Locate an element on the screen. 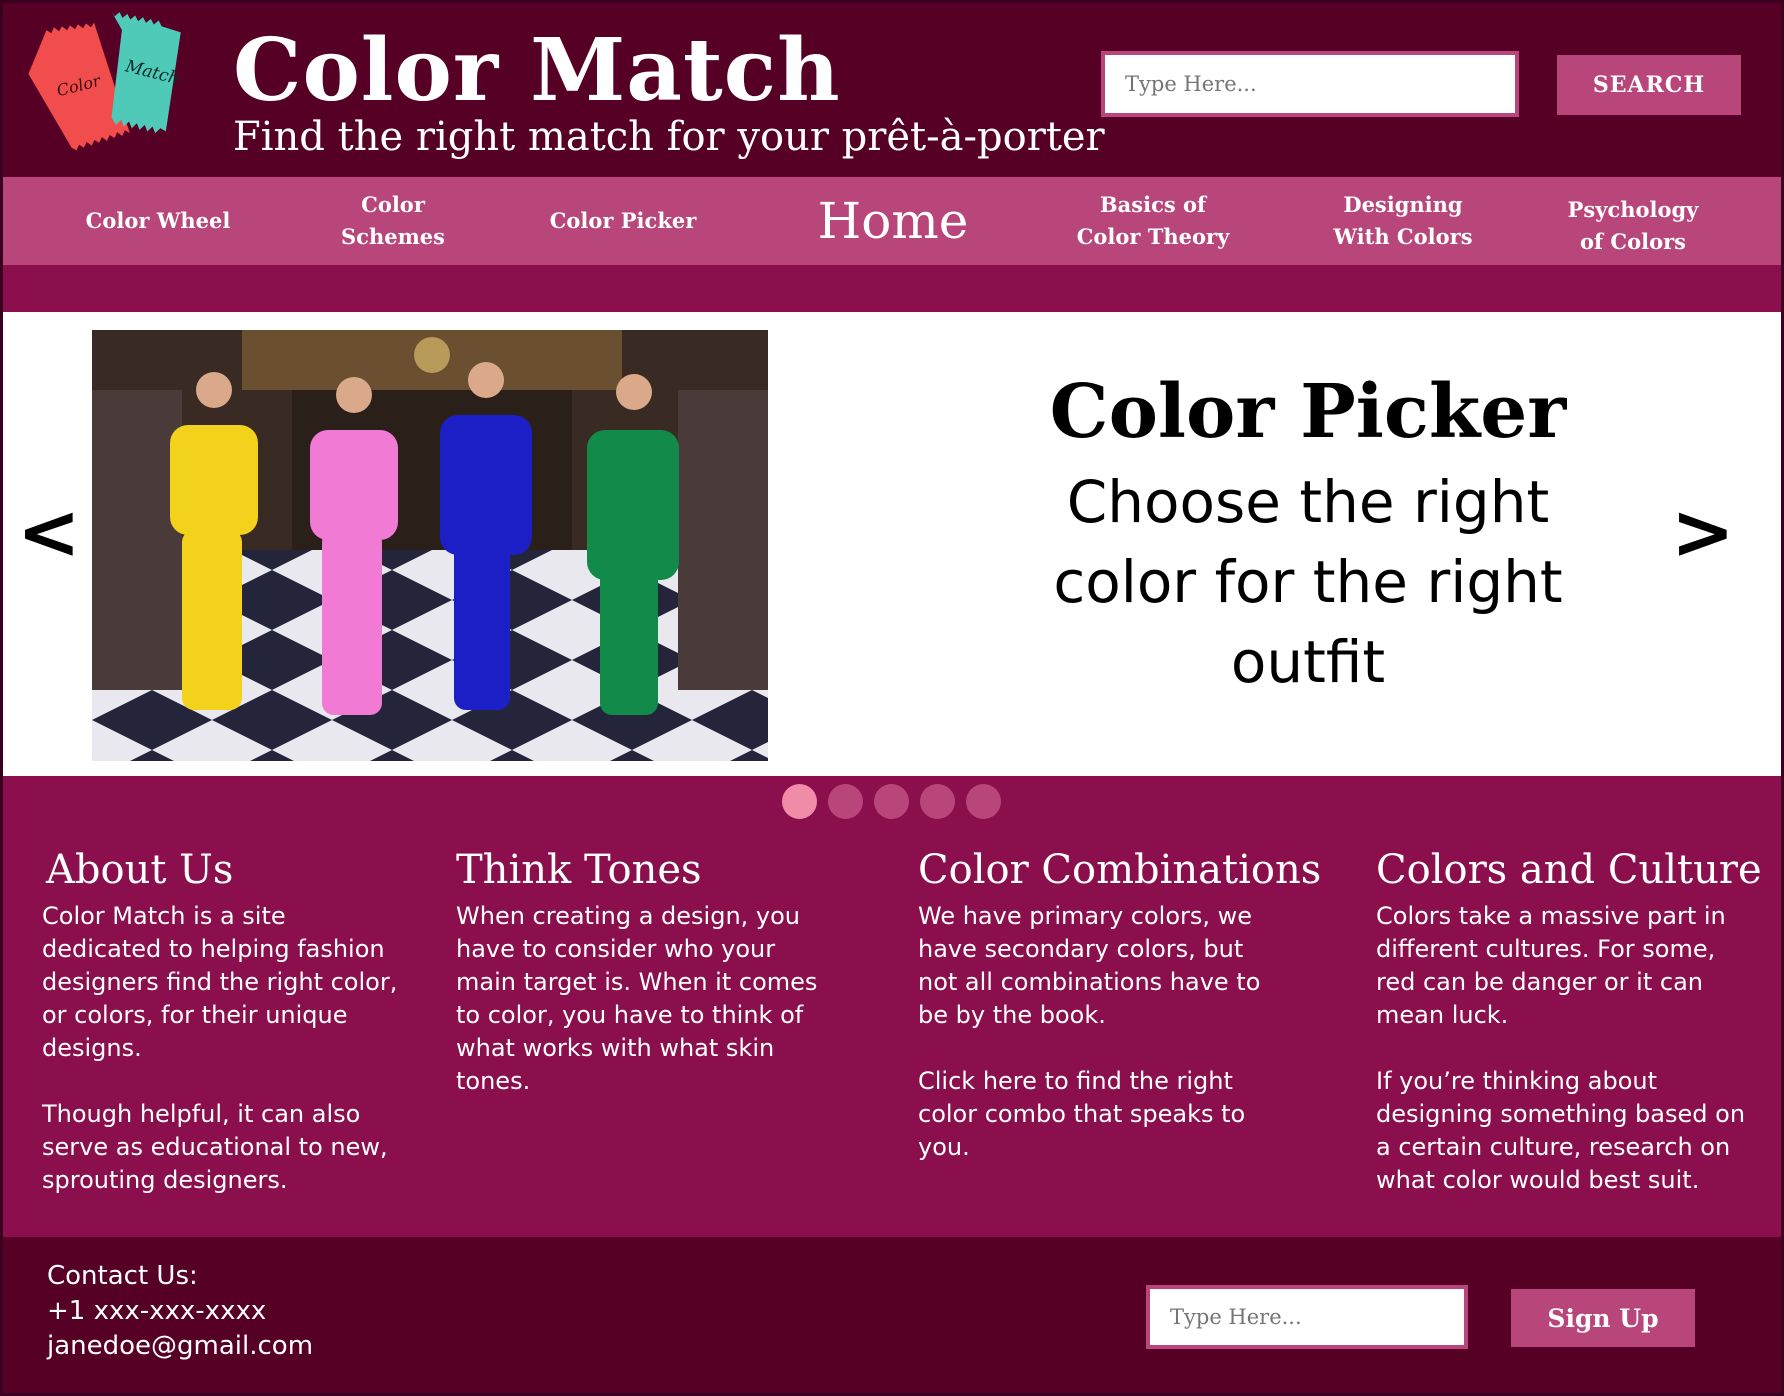  hero-title: Color Picker is located at coordinates (1308, 412).